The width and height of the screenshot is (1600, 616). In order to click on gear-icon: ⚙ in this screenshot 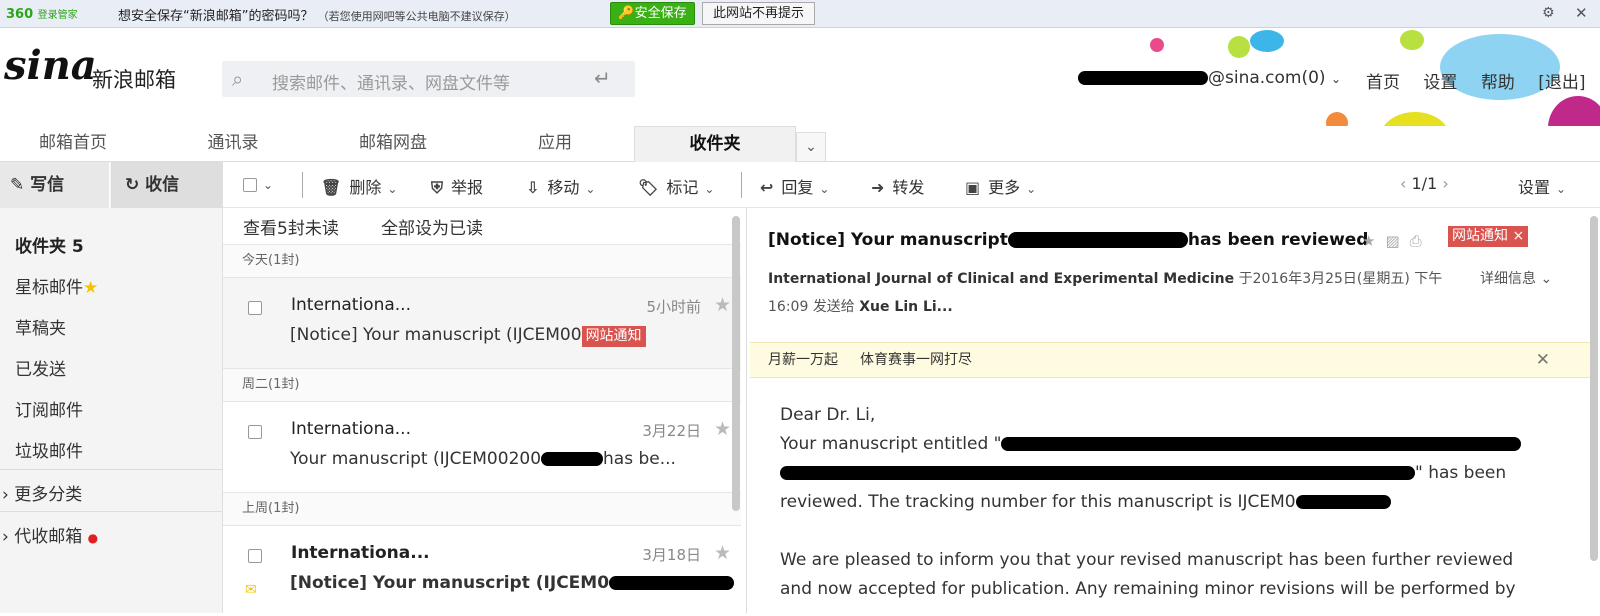, I will do `click(1548, 13)`.